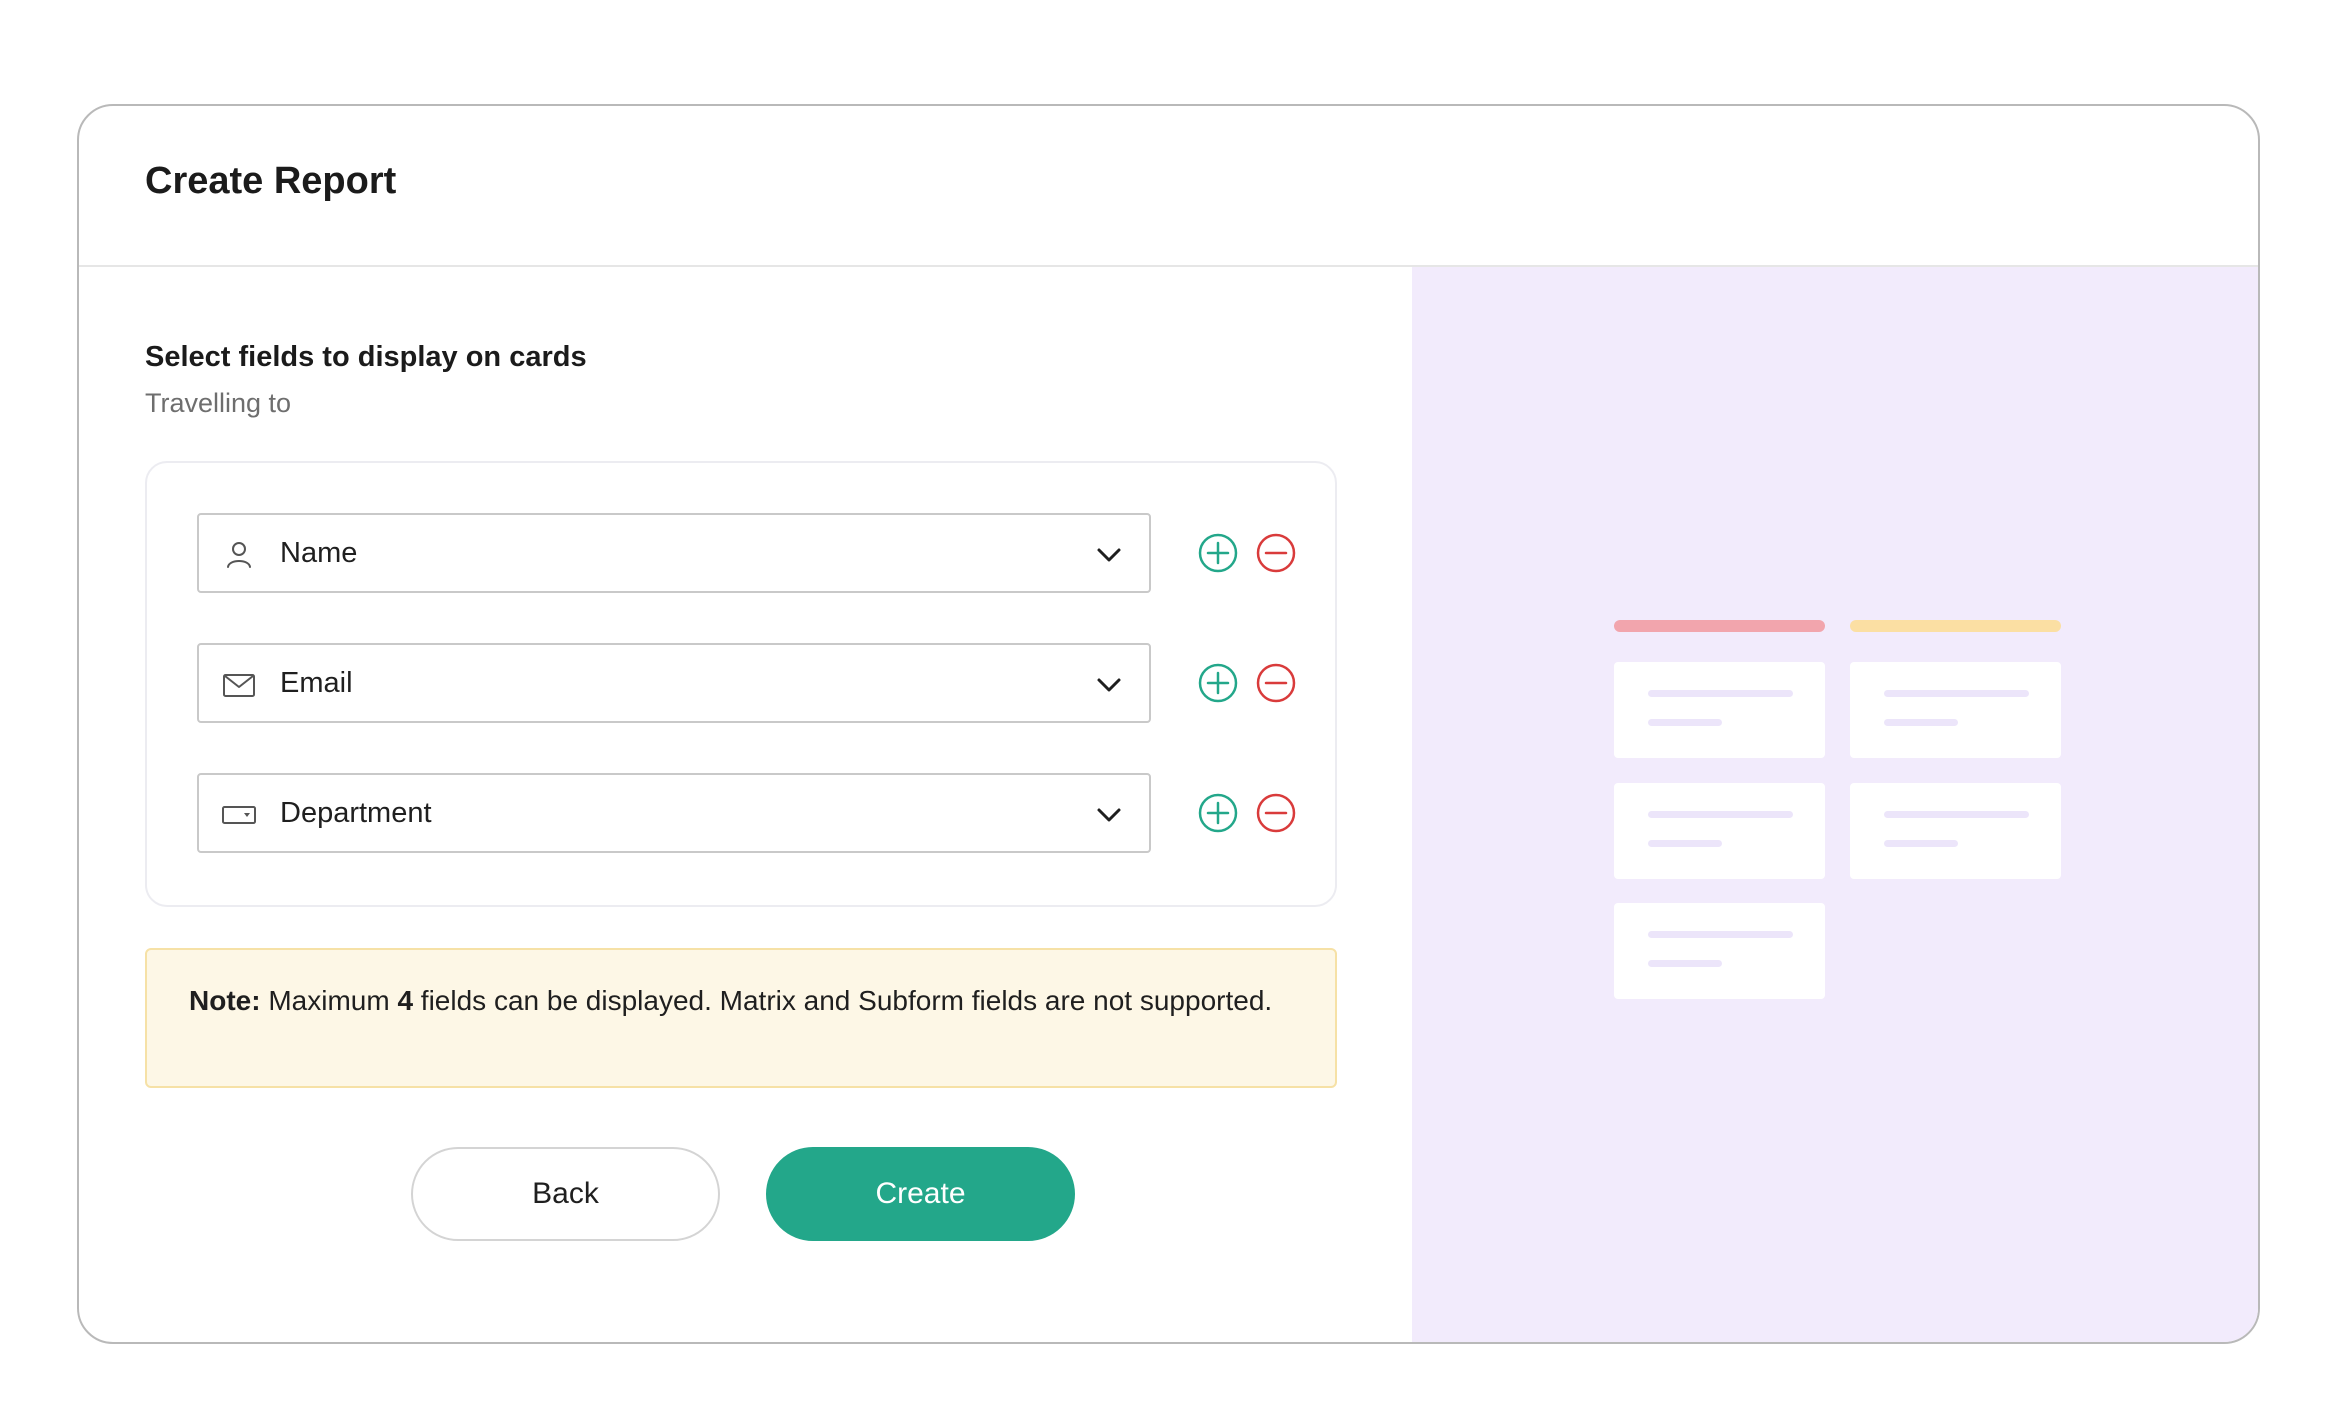  Describe the element at coordinates (218, 403) in the screenshot. I see `section-subheading: Travelling to` at that location.